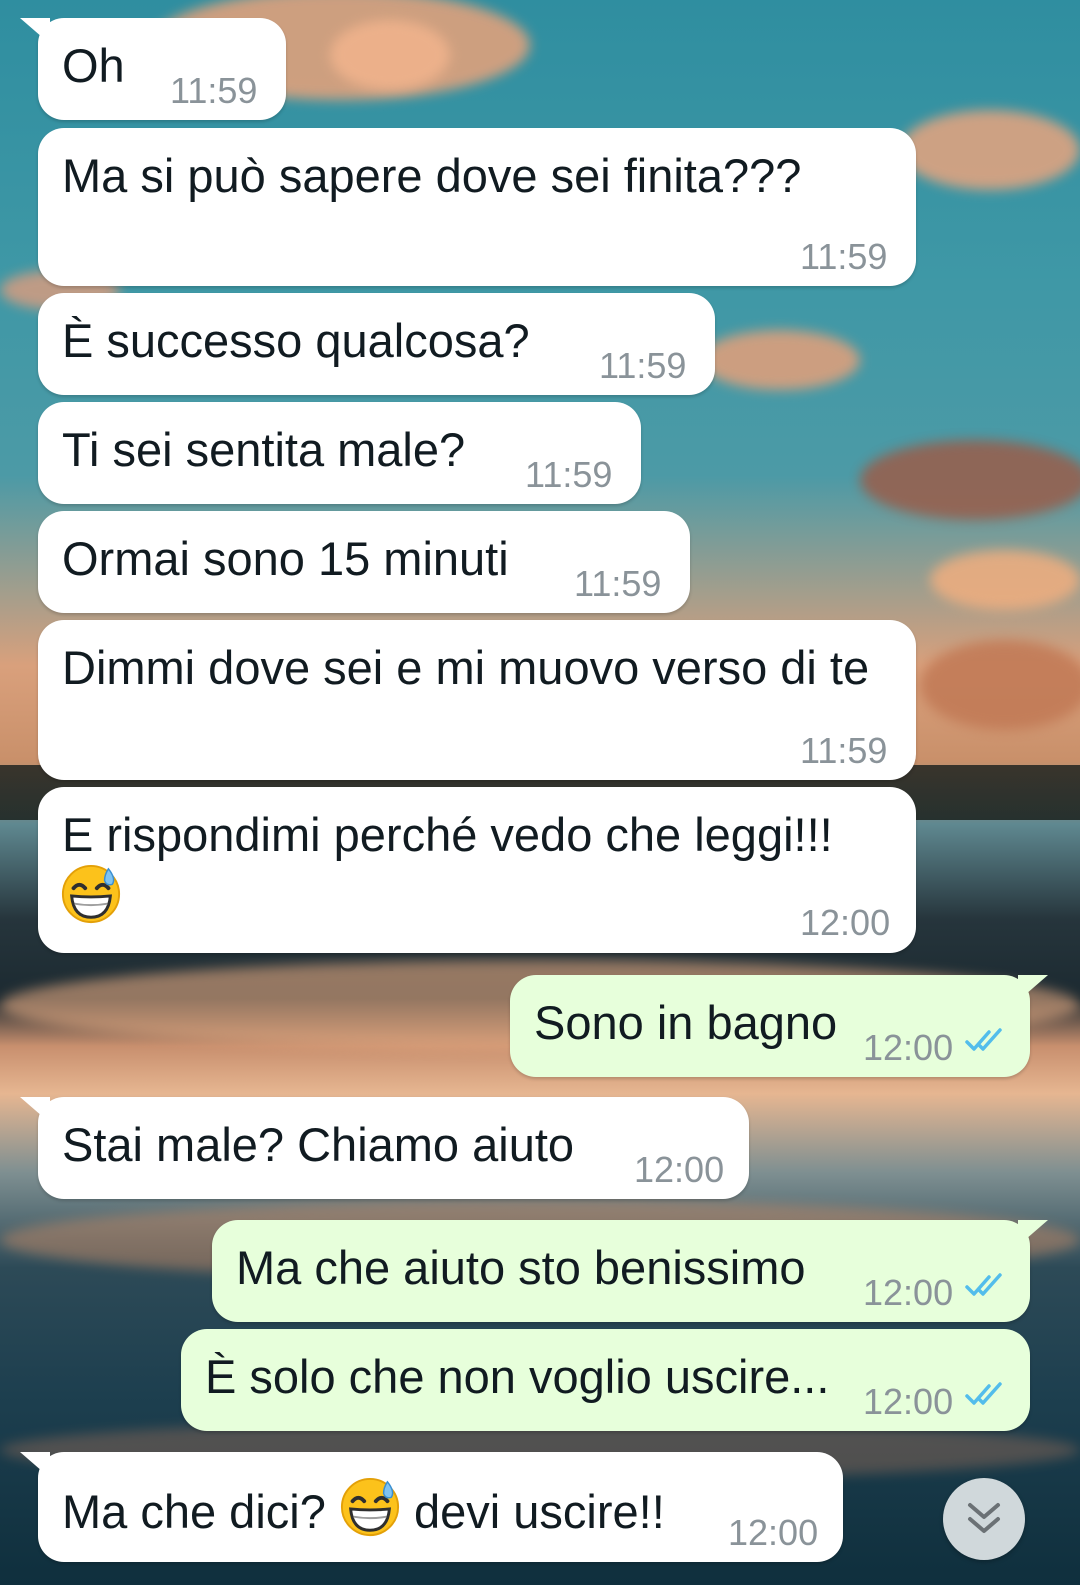 The height and width of the screenshot is (1585, 1080). Describe the element at coordinates (153, 69) in the screenshot. I see `message-bubble-incoming: Oh 11:59` at that location.